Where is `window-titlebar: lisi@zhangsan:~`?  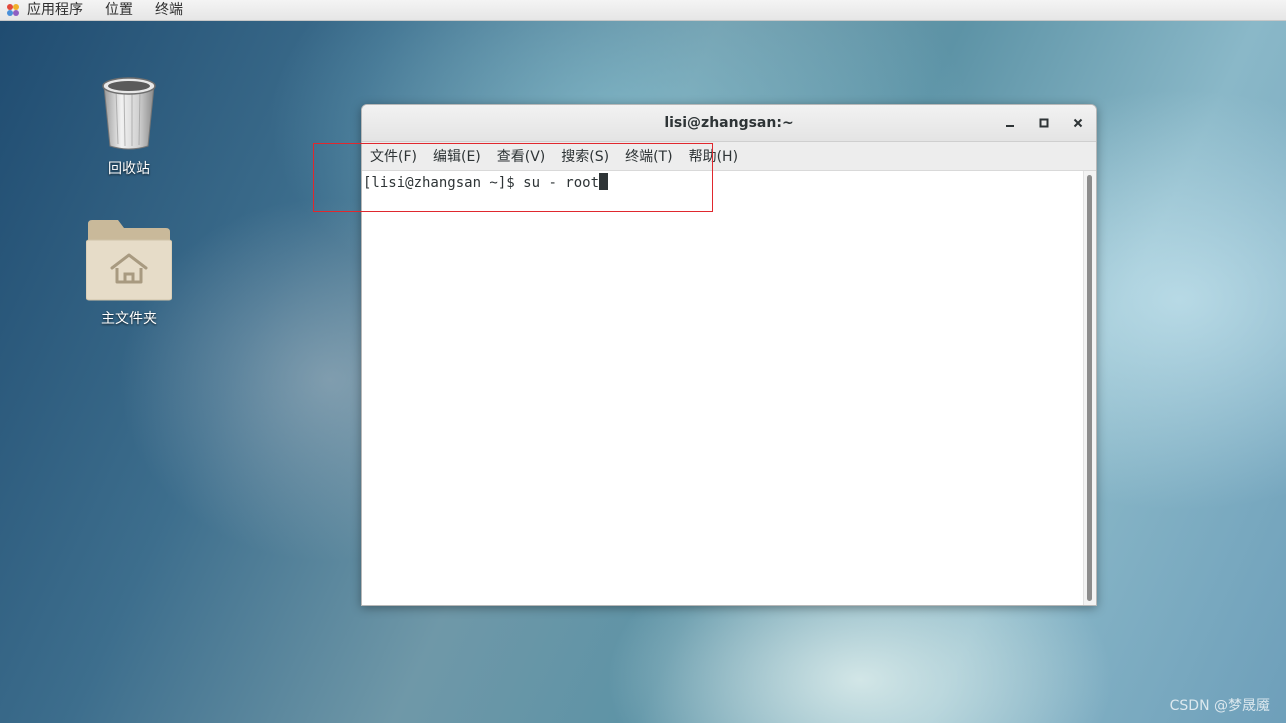 window-titlebar: lisi@zhangsan:~ is located at coordinates (729, 123).